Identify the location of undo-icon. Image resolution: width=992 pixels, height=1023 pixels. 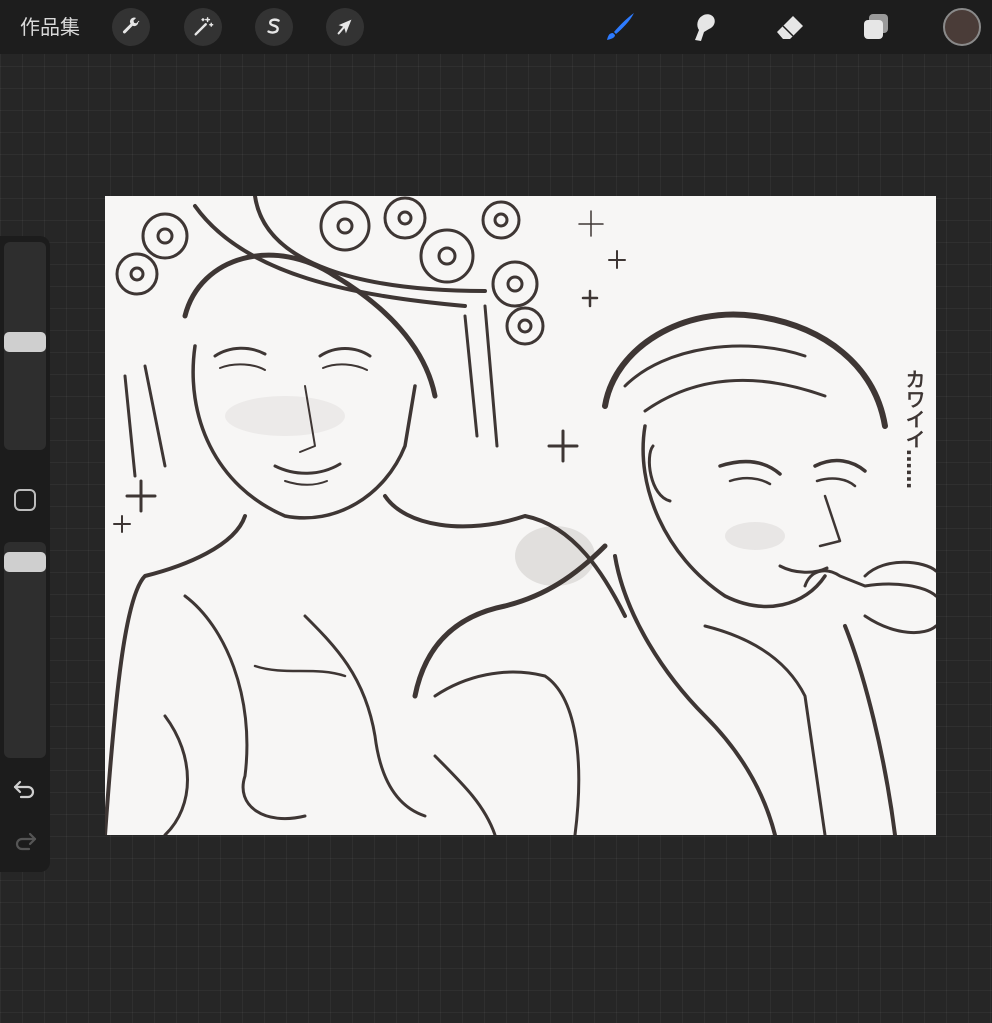
(25, 789).